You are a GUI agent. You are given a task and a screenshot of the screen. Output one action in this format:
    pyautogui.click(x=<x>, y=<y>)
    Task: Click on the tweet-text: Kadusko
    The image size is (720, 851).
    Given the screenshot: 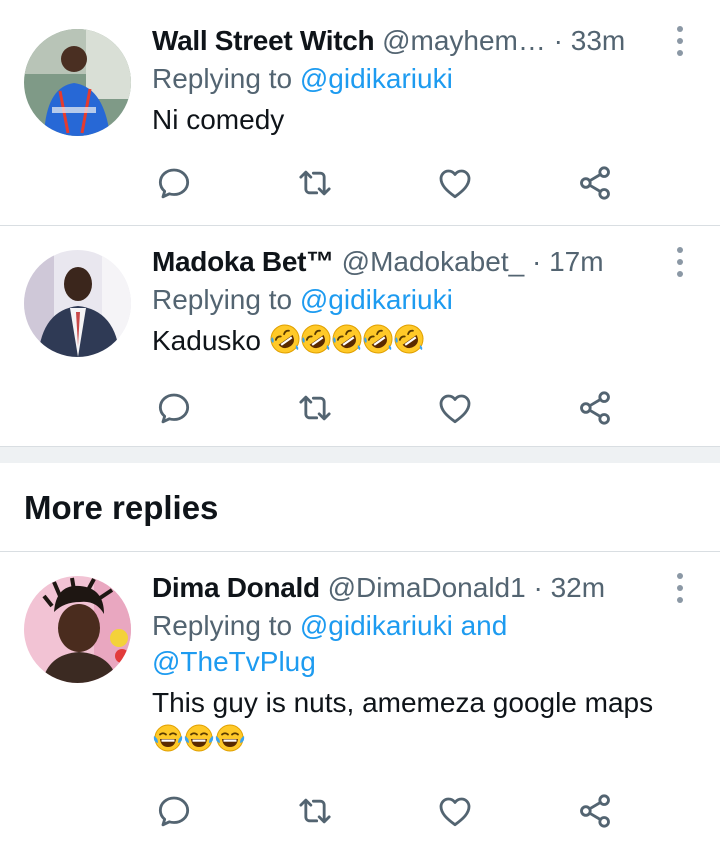 What is the action you would take?
    pyautogui.click(x=411, y=341)
    